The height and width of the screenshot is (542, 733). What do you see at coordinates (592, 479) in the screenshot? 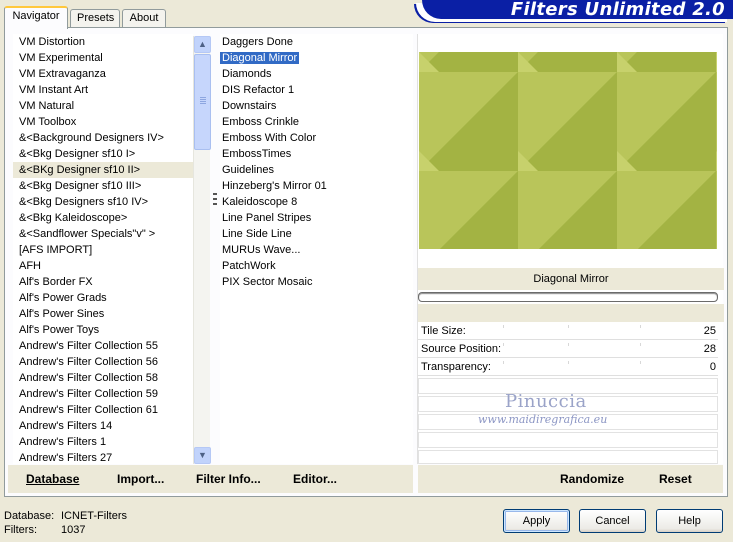
I see `randomize-button: Randomize` at bounding box center [592, 479].